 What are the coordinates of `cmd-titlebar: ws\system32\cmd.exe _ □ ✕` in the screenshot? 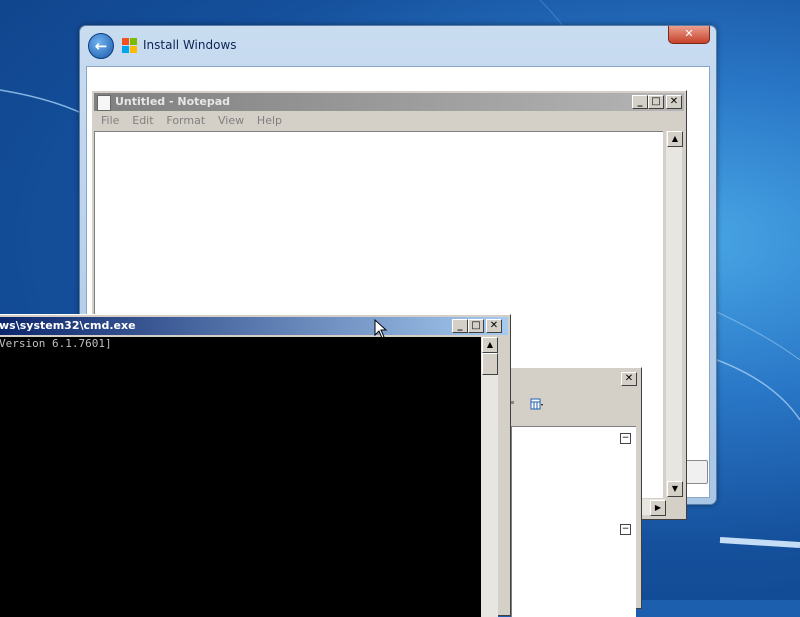 It's located at (254, 326).